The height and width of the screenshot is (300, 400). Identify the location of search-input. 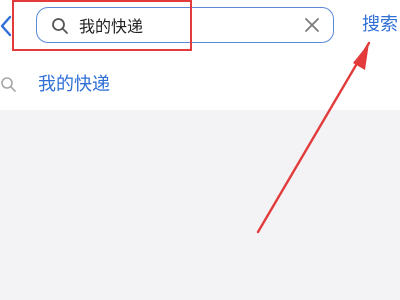
(184, 25).